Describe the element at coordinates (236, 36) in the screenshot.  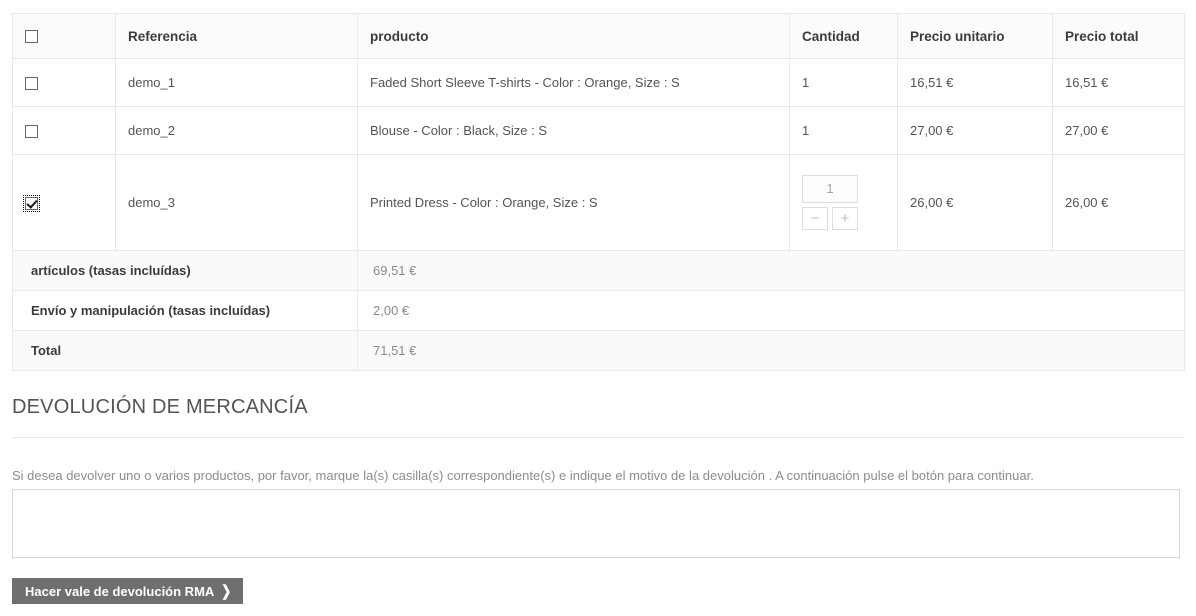
I see `column-header-reference: Referencia` at that location.